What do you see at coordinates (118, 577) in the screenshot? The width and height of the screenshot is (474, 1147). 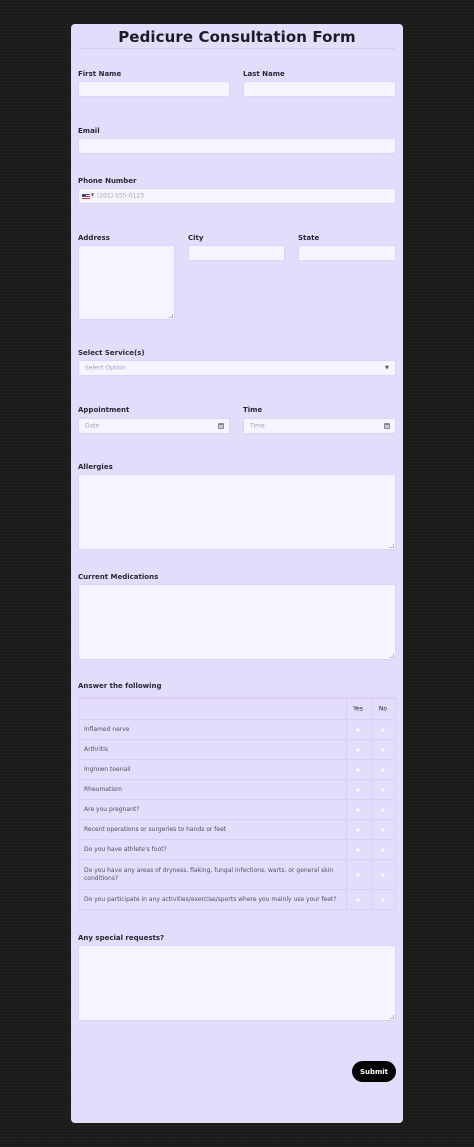 I see `medications-label: Current Medications` at bounding box center [118, 577].